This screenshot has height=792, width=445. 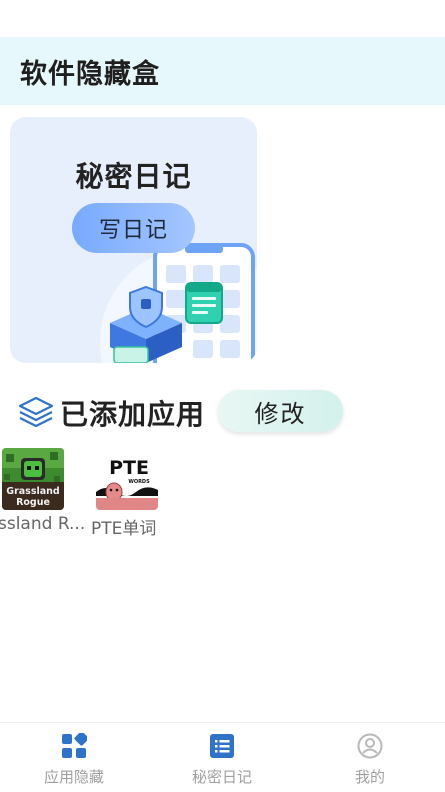 I want to click on write-diary-button: 写日记, so click(x=133, y=228).